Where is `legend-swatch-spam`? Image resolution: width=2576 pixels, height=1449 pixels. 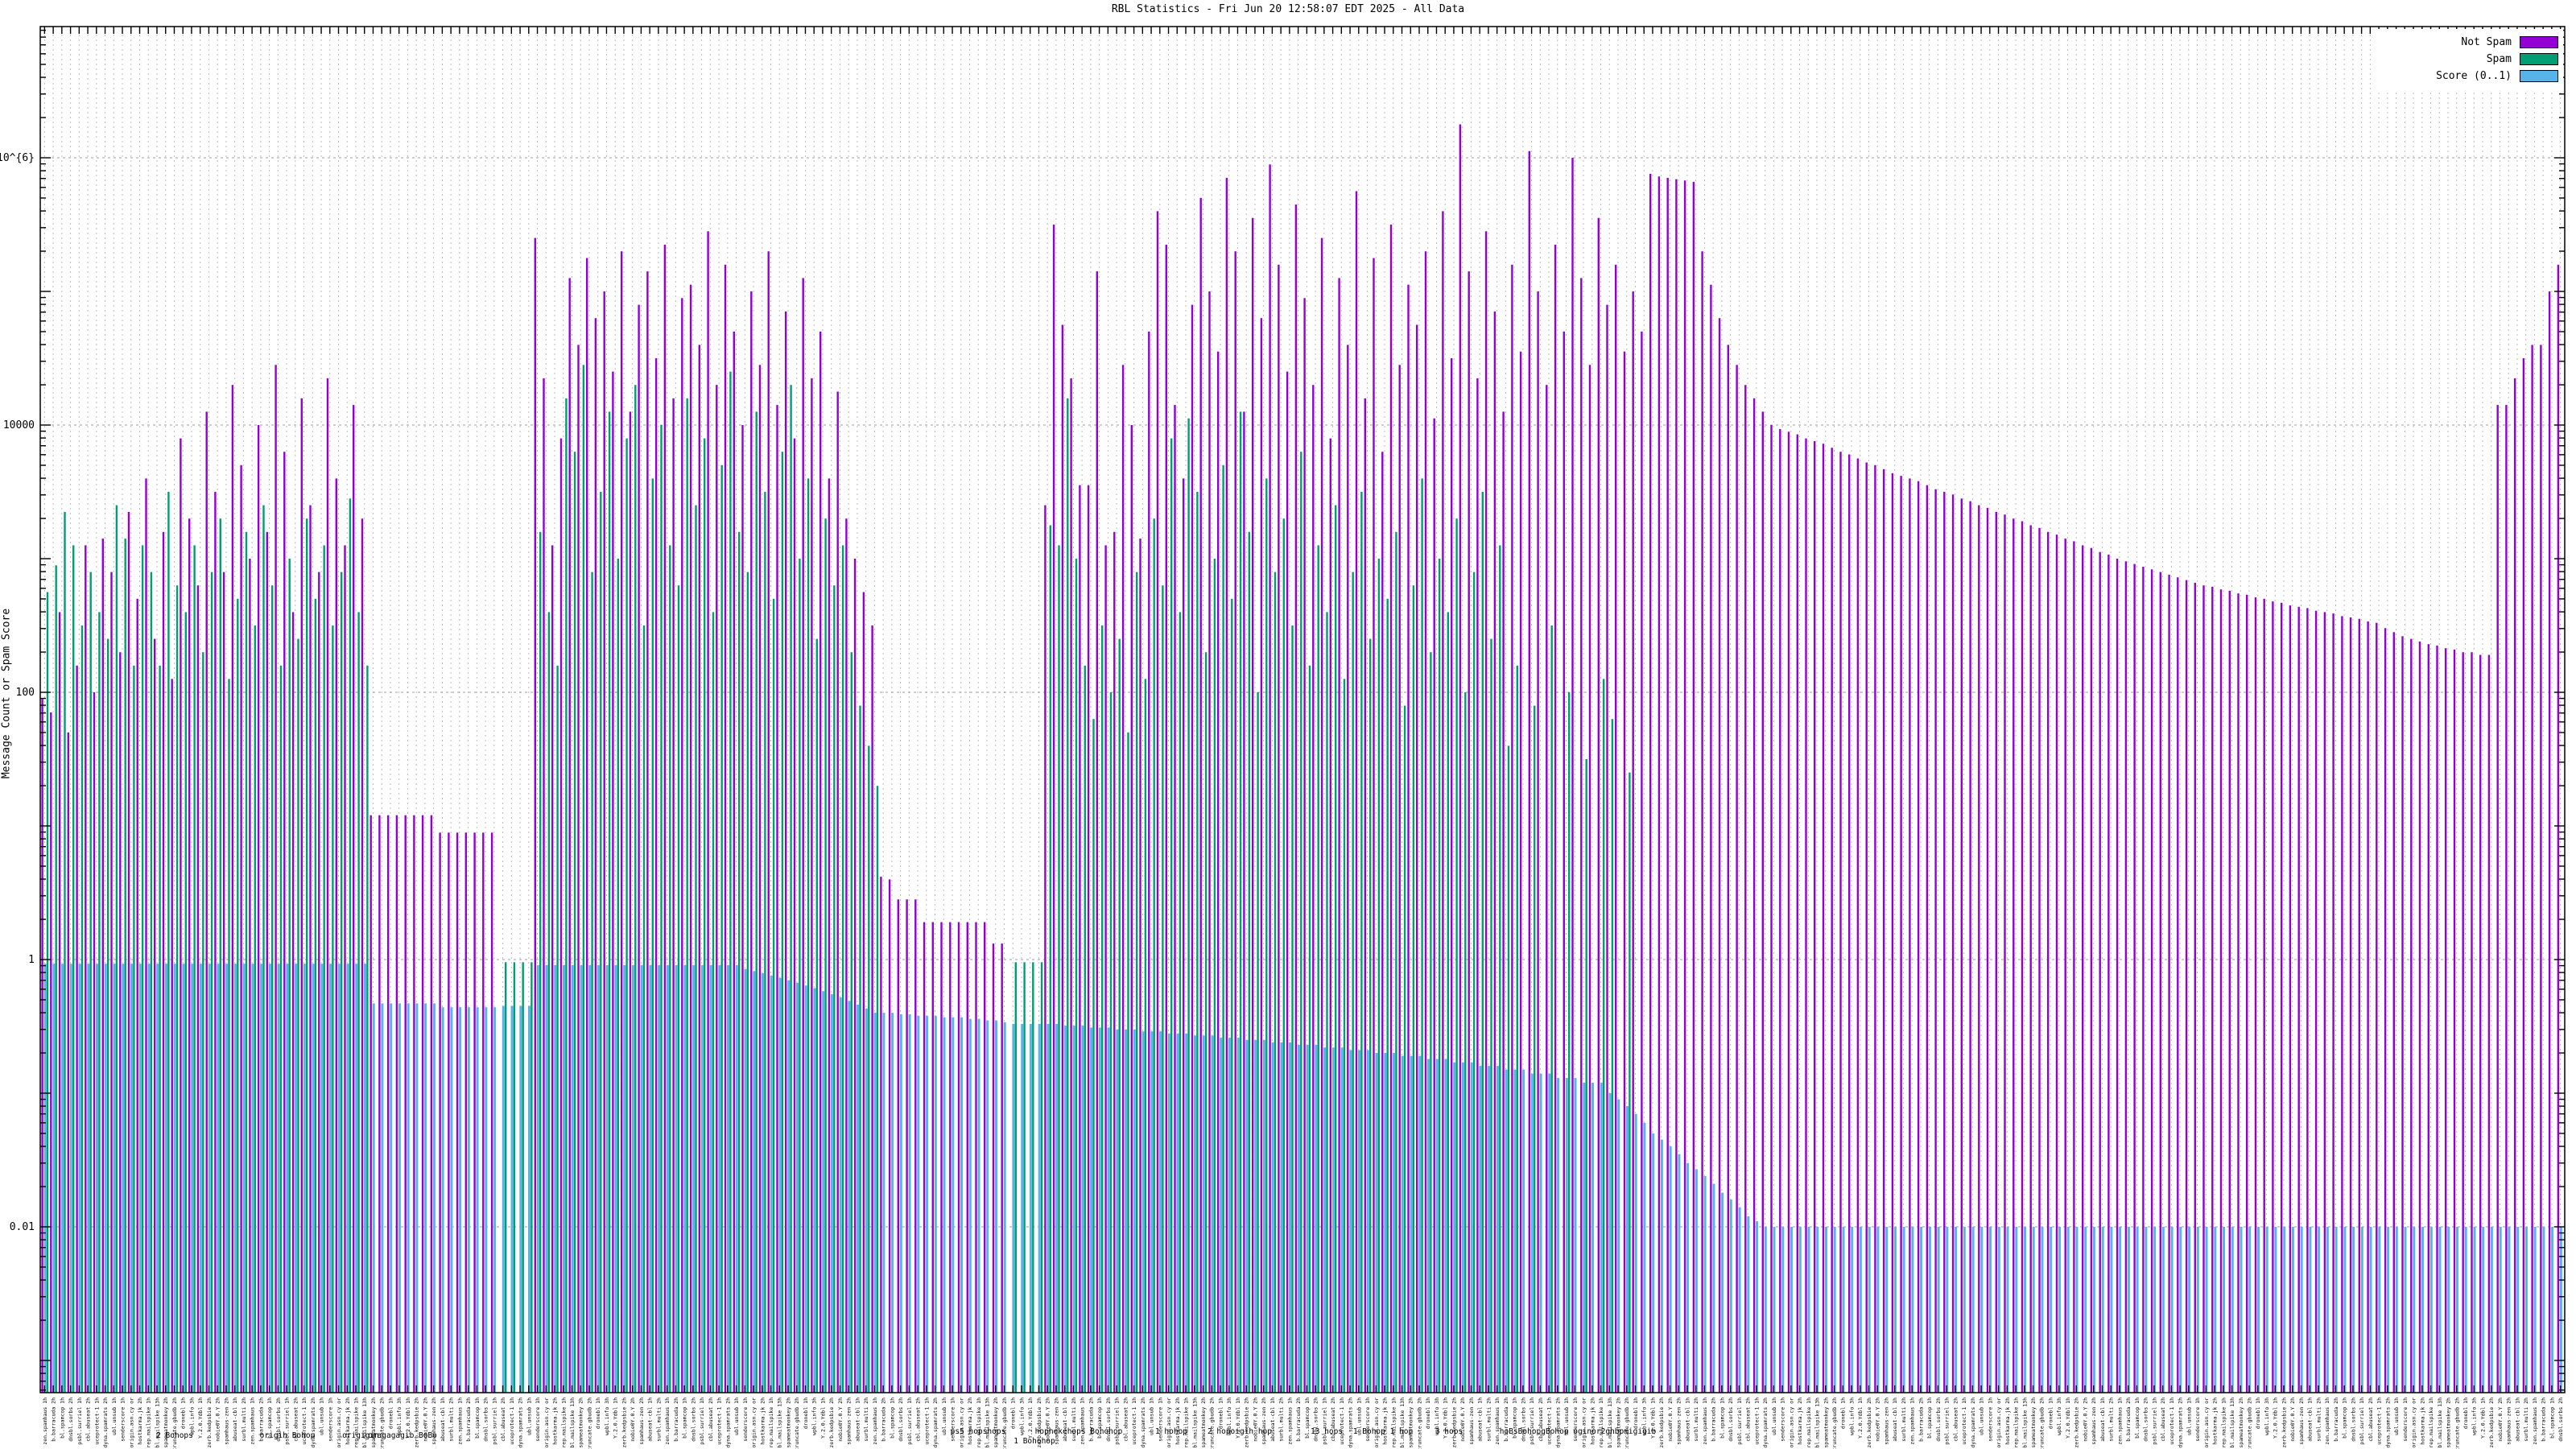 legend-swatch-spam is located at coordinates (2539, 59).